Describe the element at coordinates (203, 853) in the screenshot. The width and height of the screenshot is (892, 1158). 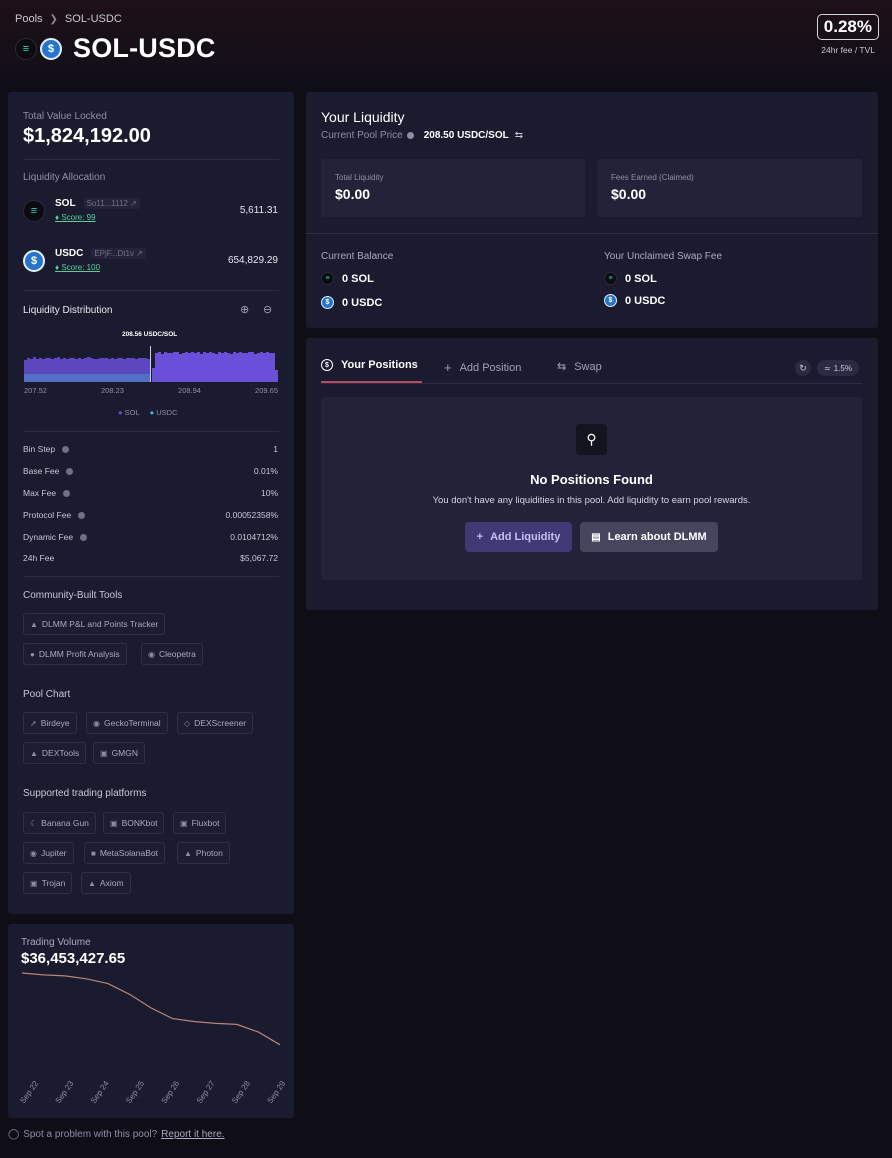
I see `platform-photon: ▲ Photon` at that location.